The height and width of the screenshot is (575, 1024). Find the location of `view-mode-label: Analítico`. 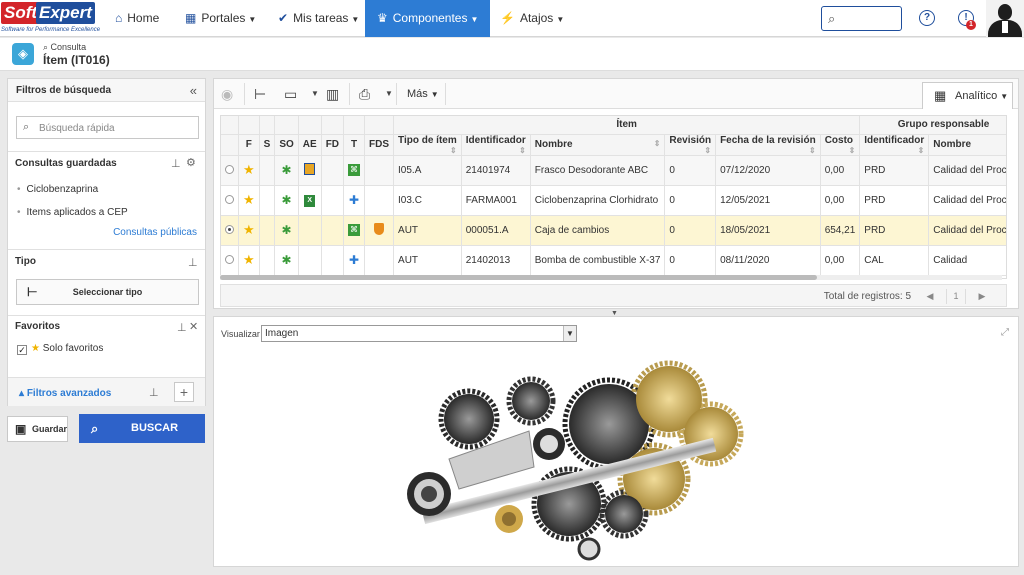

view-mode-label: Analítico is located at coordinates (976, 96).